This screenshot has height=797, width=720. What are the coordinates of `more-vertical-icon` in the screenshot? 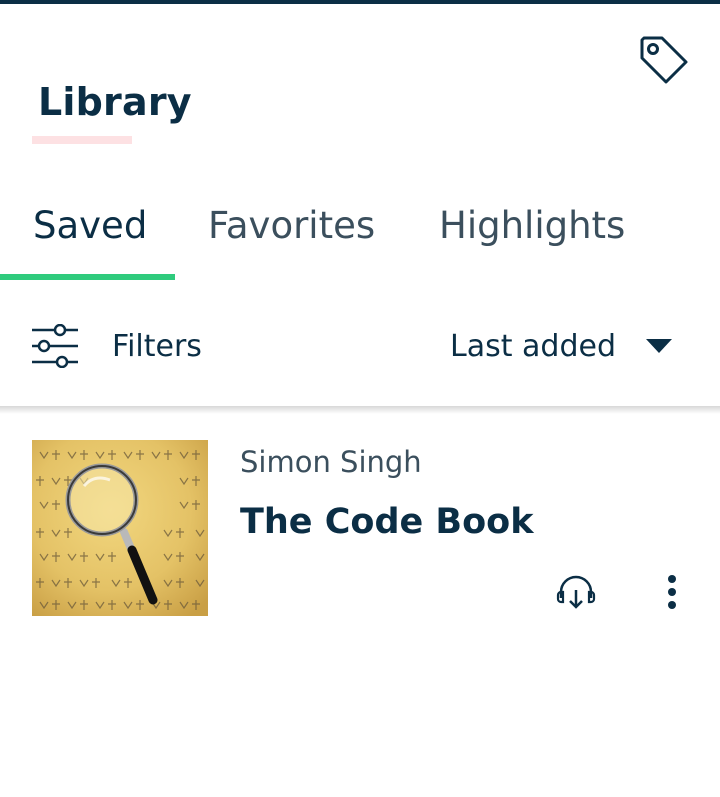 It's located at (672, 592).